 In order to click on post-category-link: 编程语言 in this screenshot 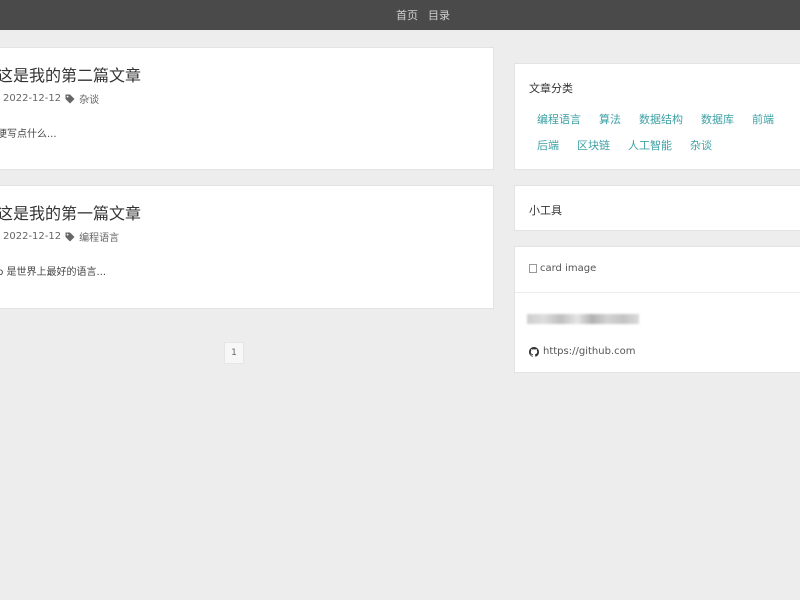, I will do `click(99, 236)`.